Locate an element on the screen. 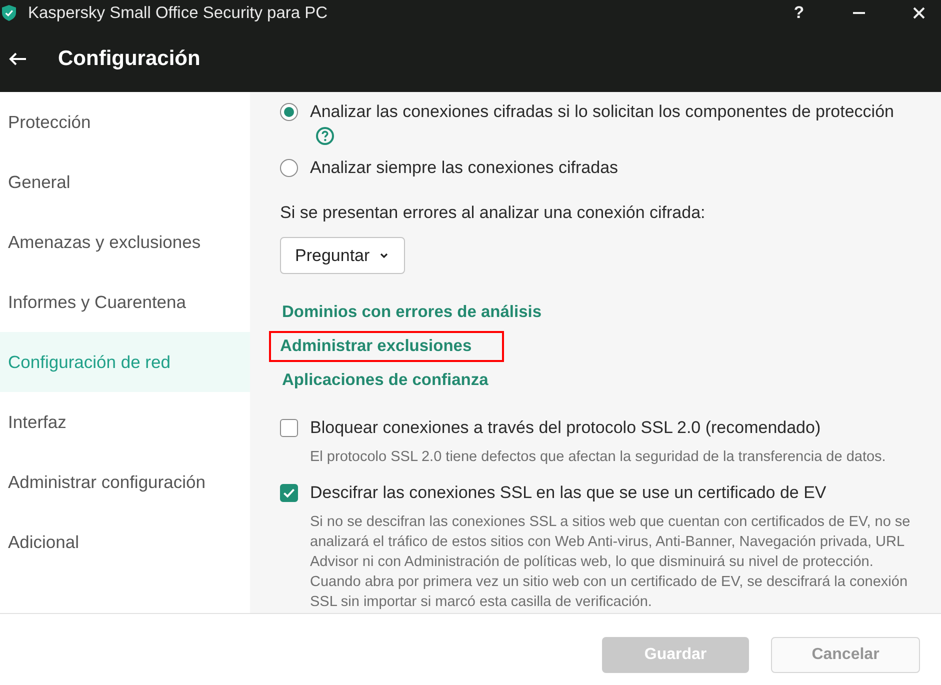 The width and height of the screenshot is (941, 685). chevron-down-icon is located at coordinates (384, 255).